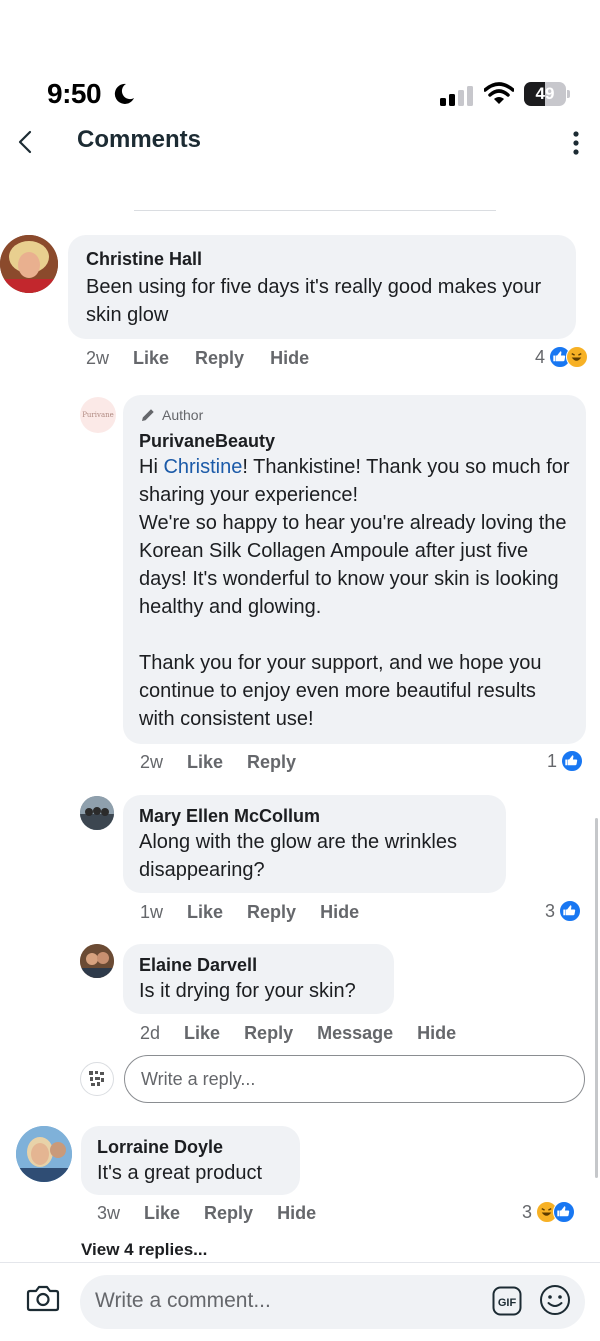 This screenshot has width=600, height=1341. I want to click on commenter-name: Christine Hall, so click(322, 259).